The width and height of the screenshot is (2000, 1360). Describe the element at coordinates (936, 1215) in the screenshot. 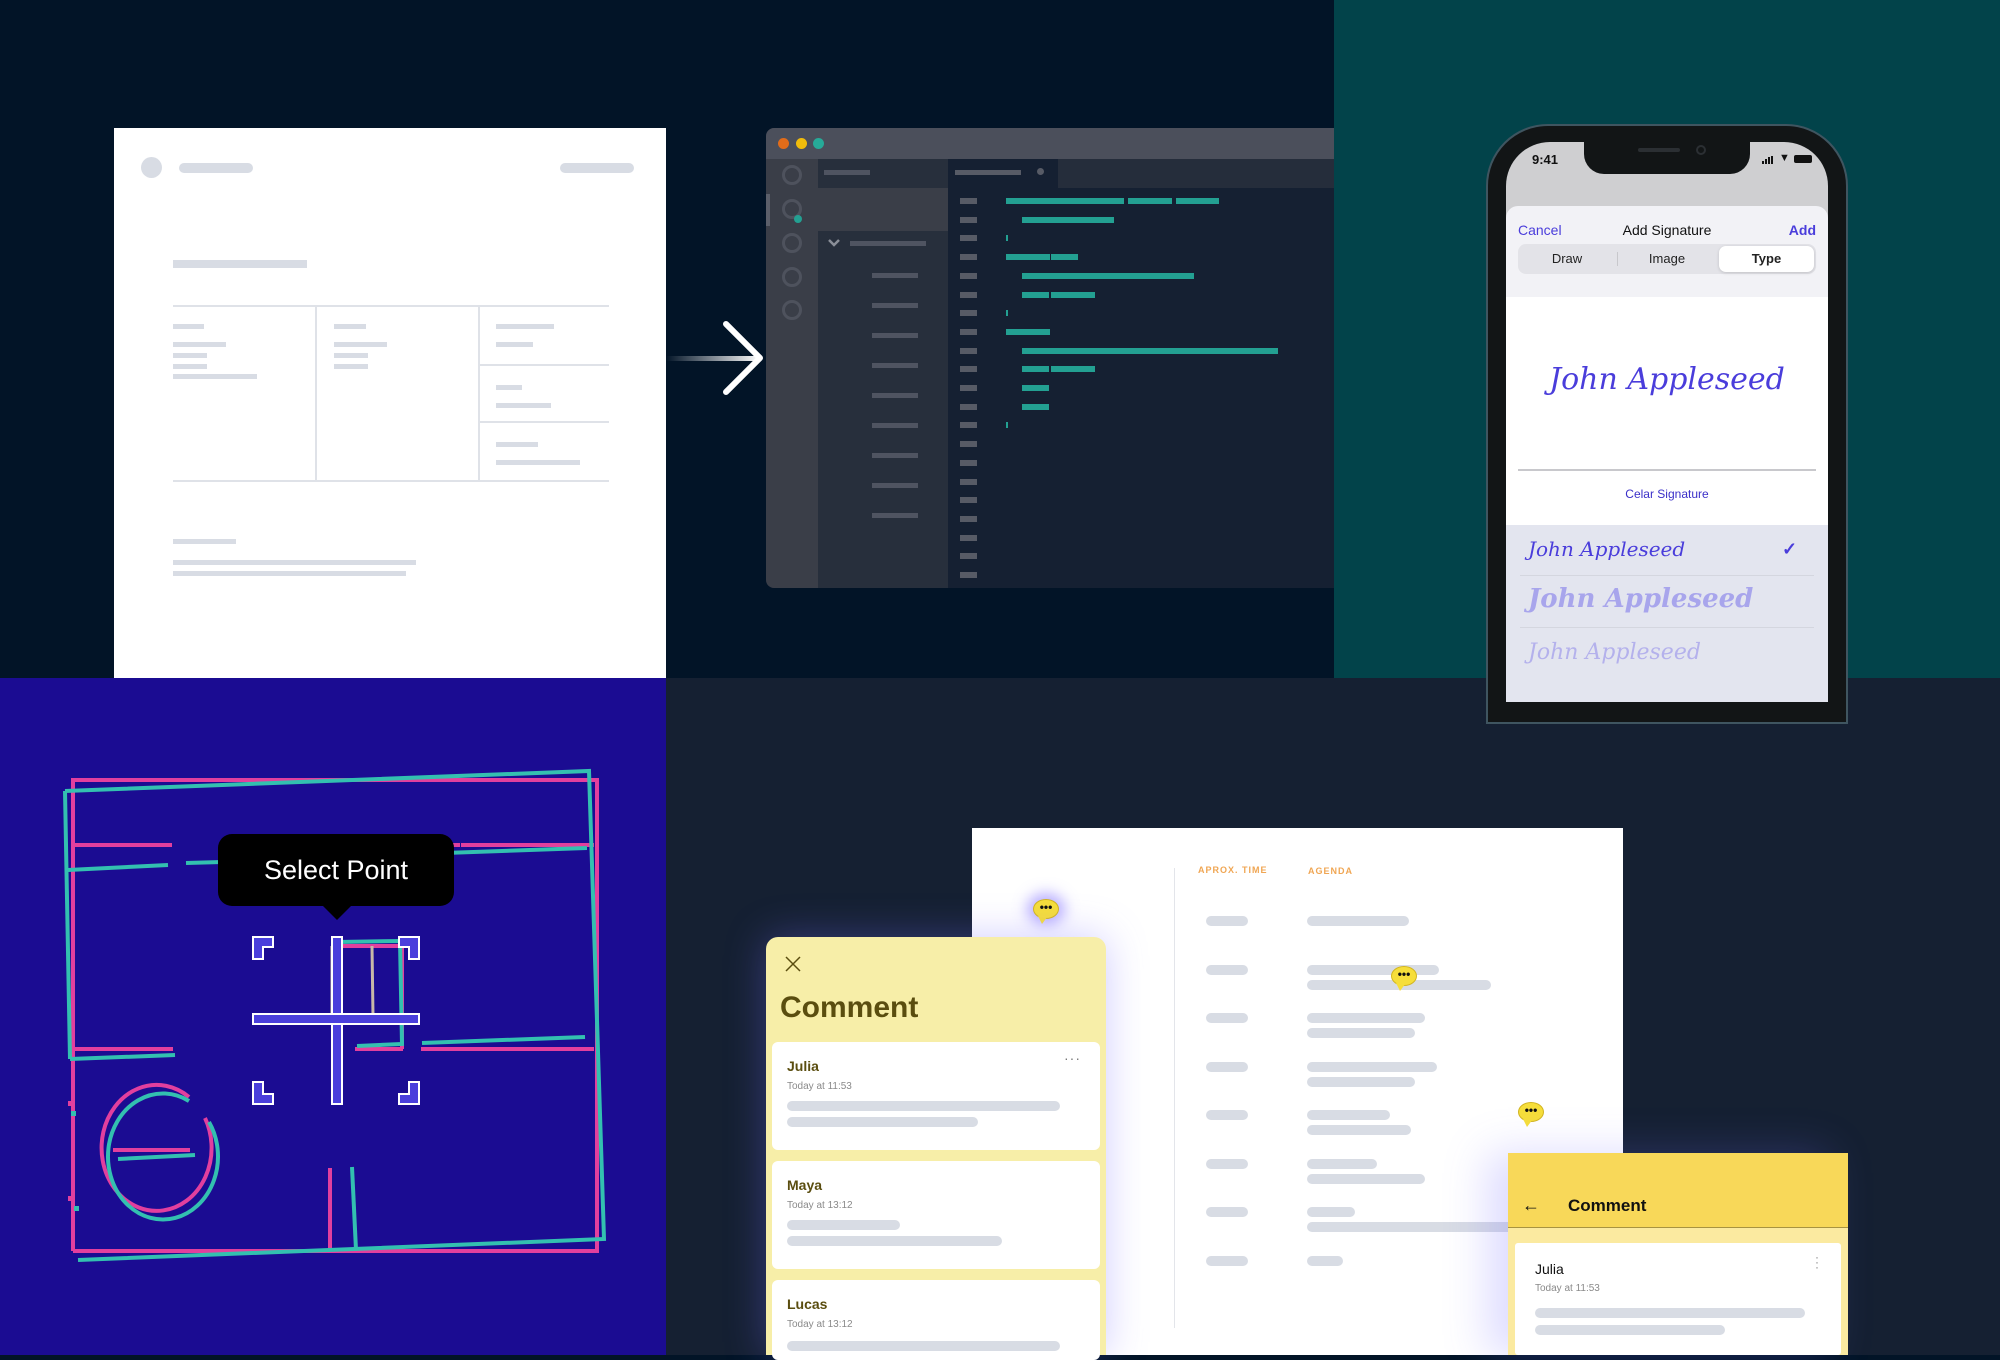

I see `comment-card: Maya Today at 13:12` at that location.